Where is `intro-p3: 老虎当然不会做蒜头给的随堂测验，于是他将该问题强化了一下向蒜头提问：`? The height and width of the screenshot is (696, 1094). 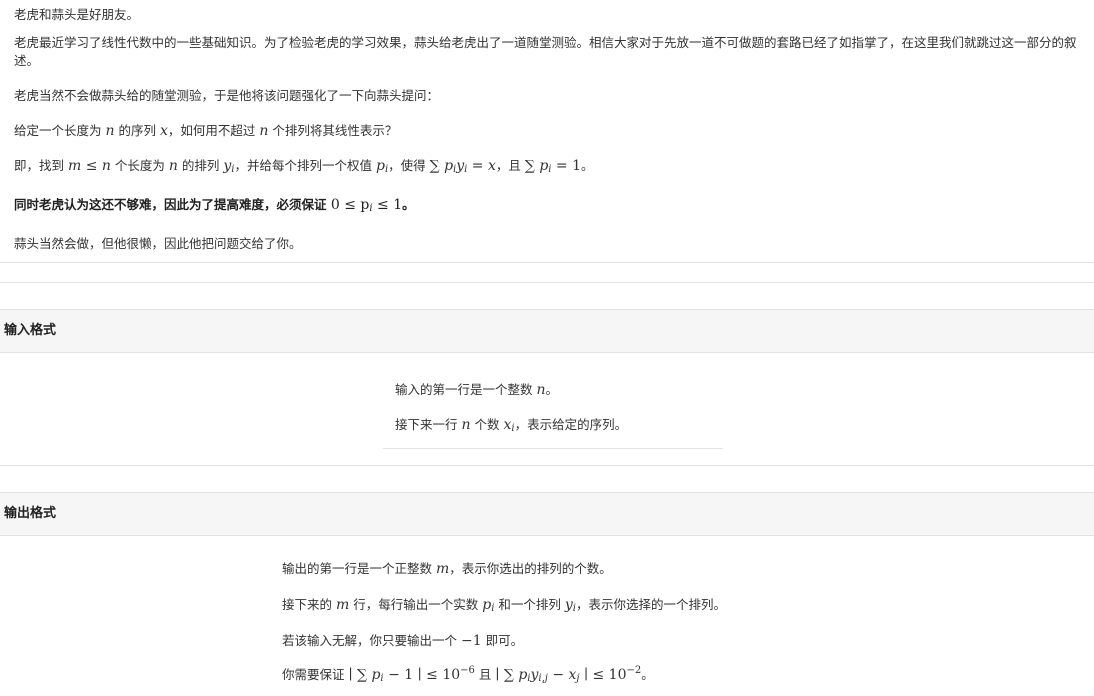
intro-p3: 老虎当然不会做蒜头给的随堂测验，于是他将该问题强化了一下向蒜头提问： is located at coordinates (227, 95).